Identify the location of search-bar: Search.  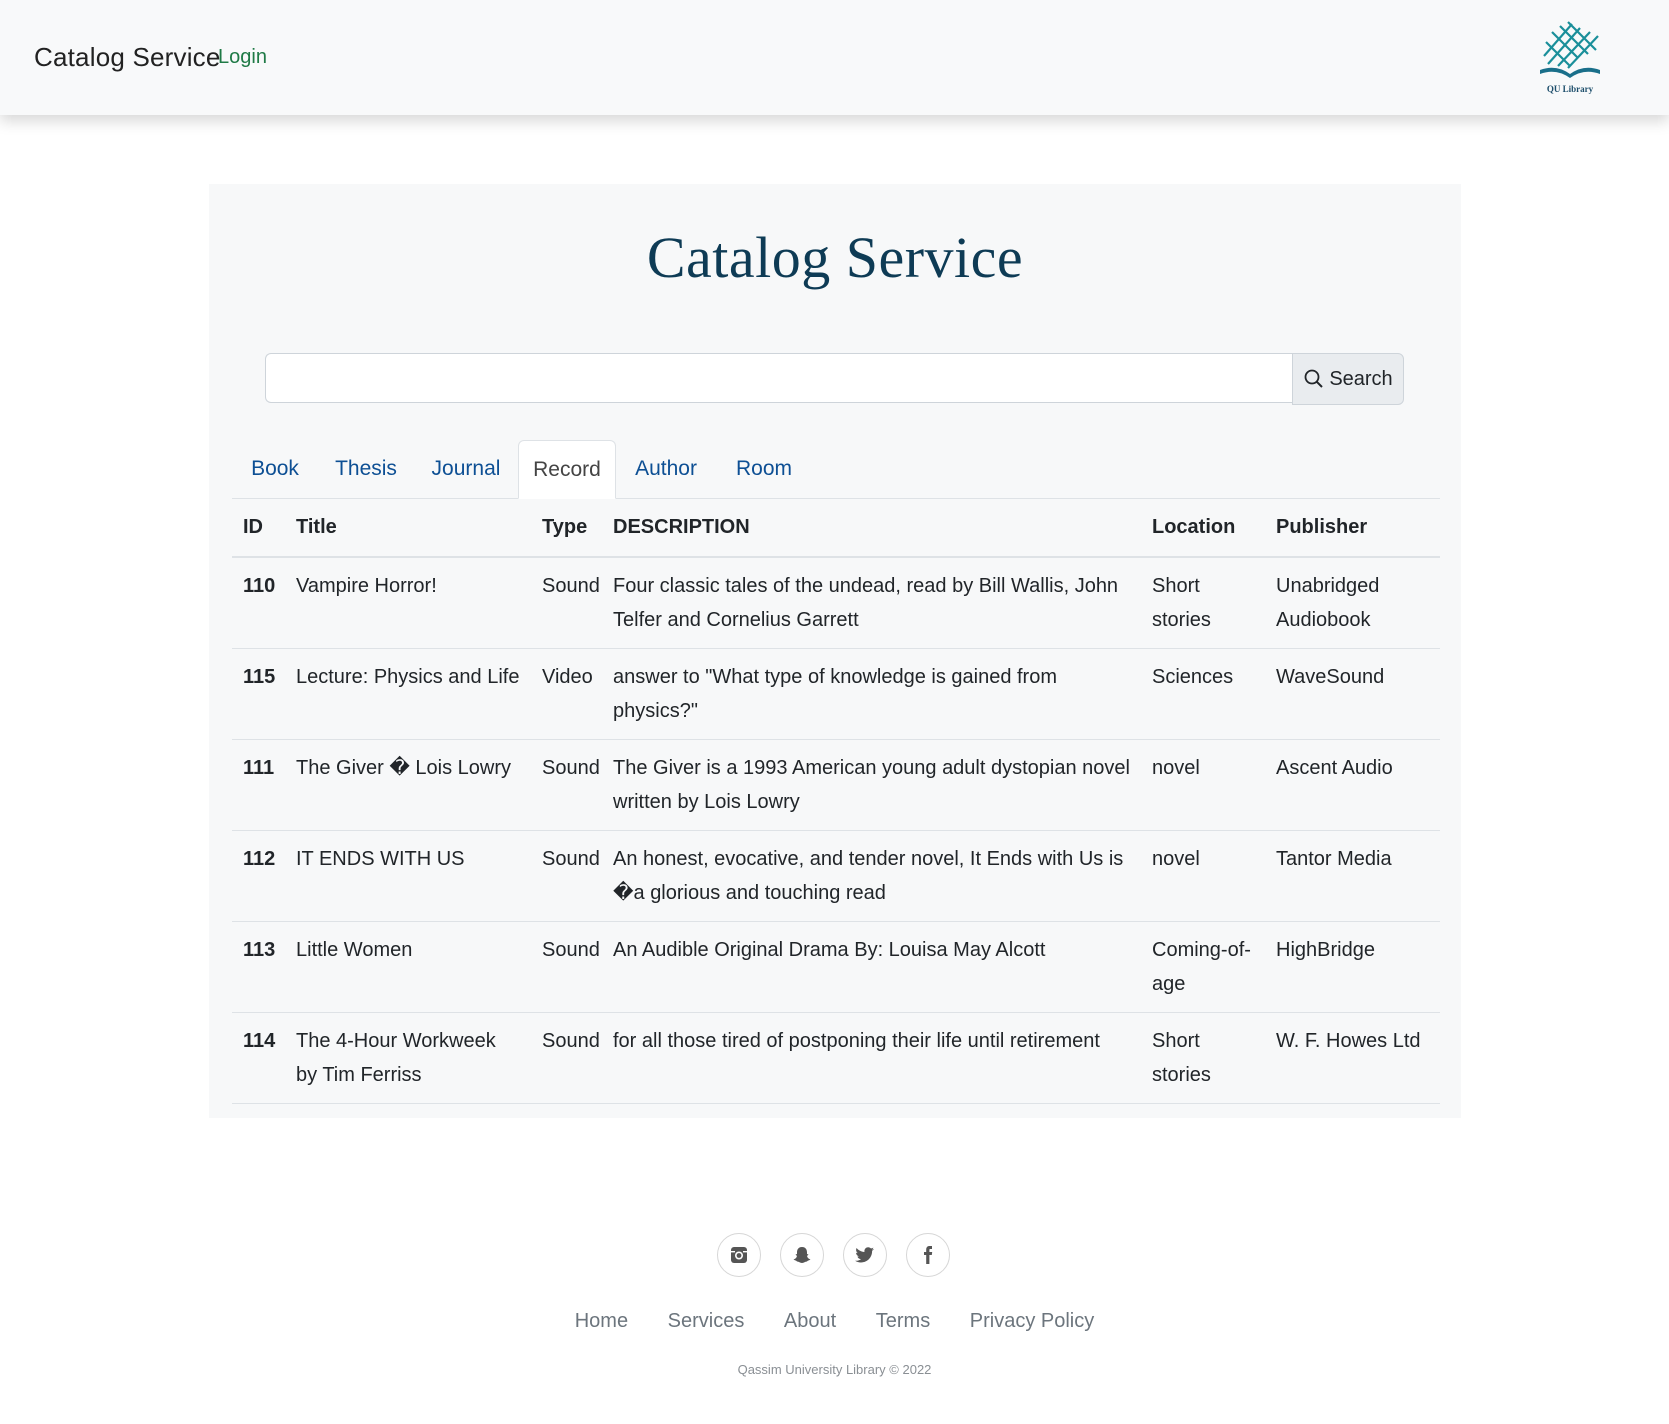
(835, 379).